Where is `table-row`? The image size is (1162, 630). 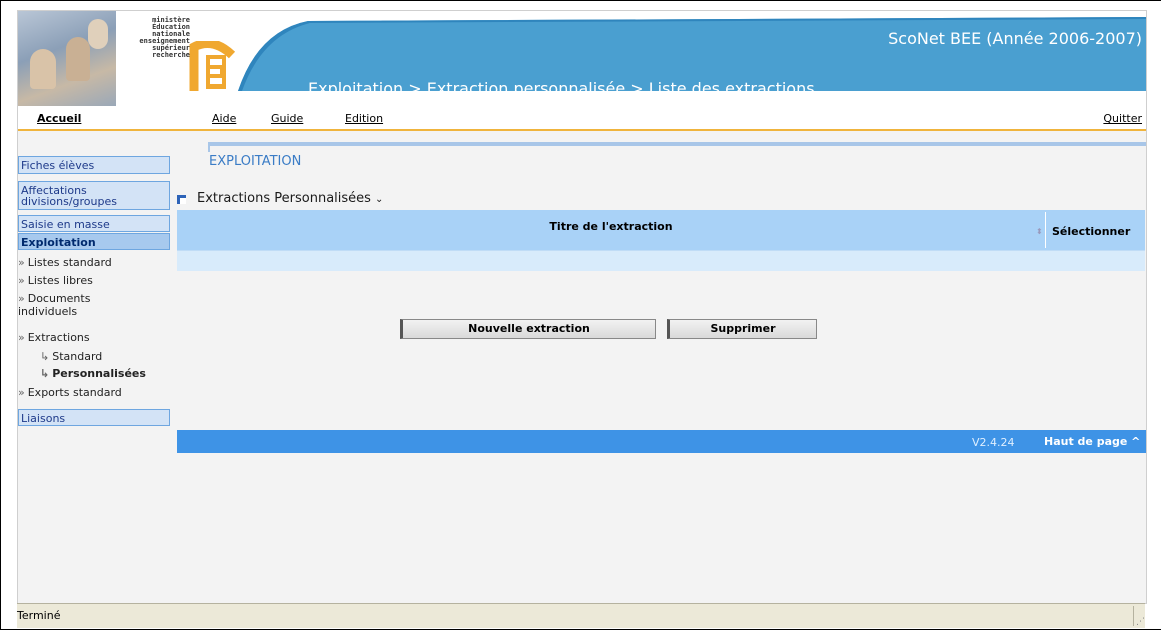 table-row is located at coordinates (661, 260).